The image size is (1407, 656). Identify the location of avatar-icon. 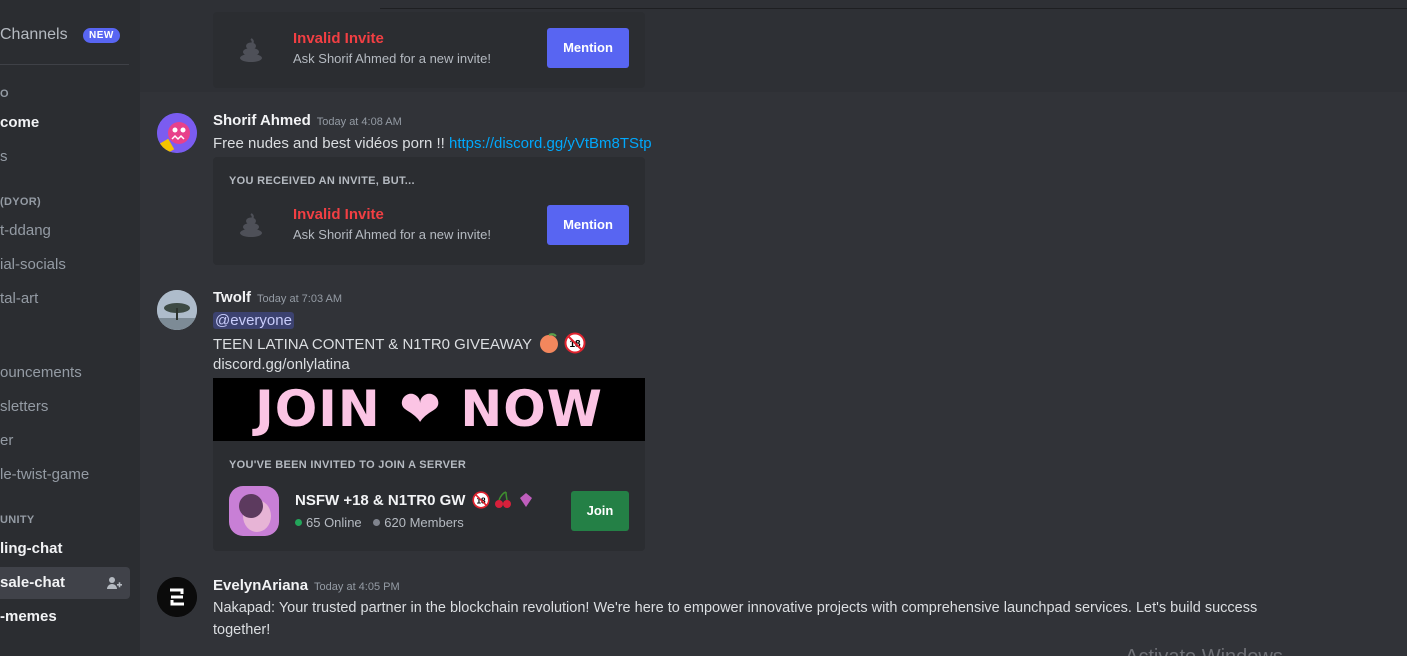
(177, 133).